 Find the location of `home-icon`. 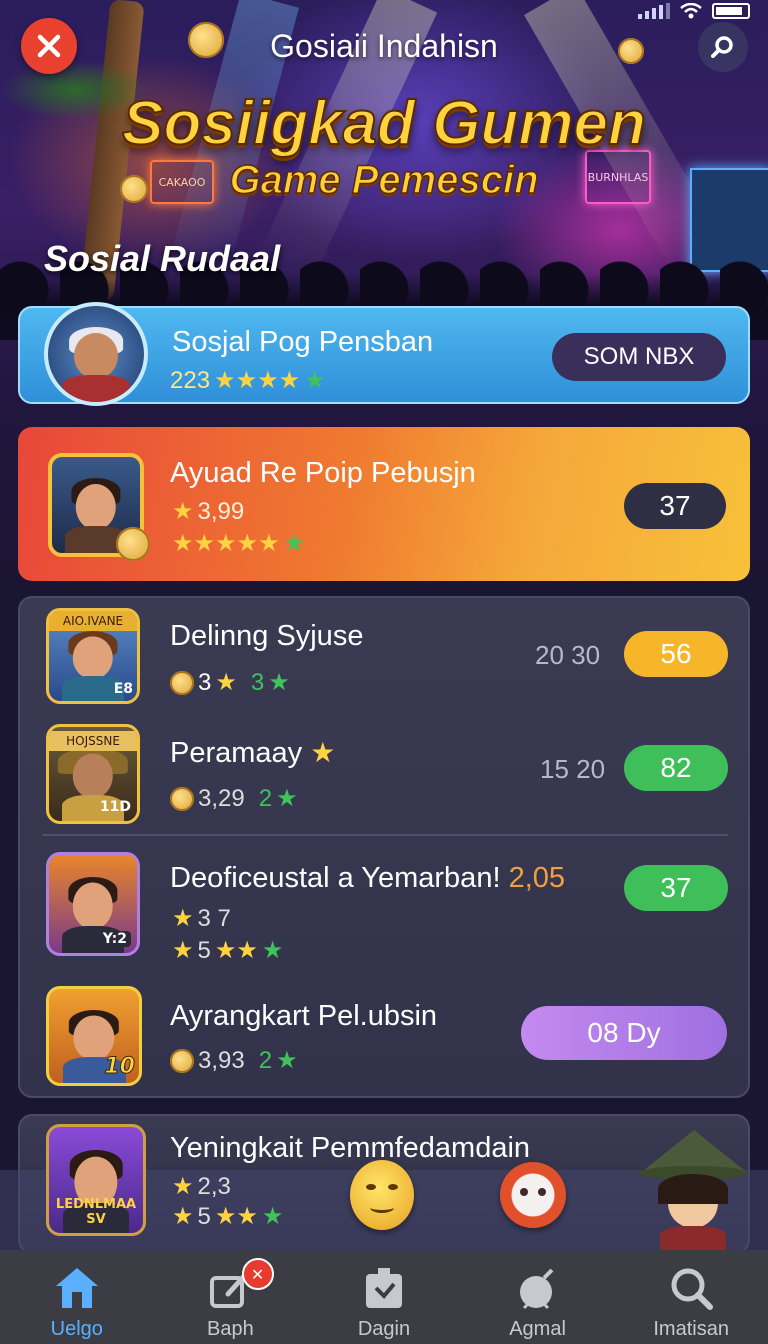

home-icon is located at coordinates (76, 1288).